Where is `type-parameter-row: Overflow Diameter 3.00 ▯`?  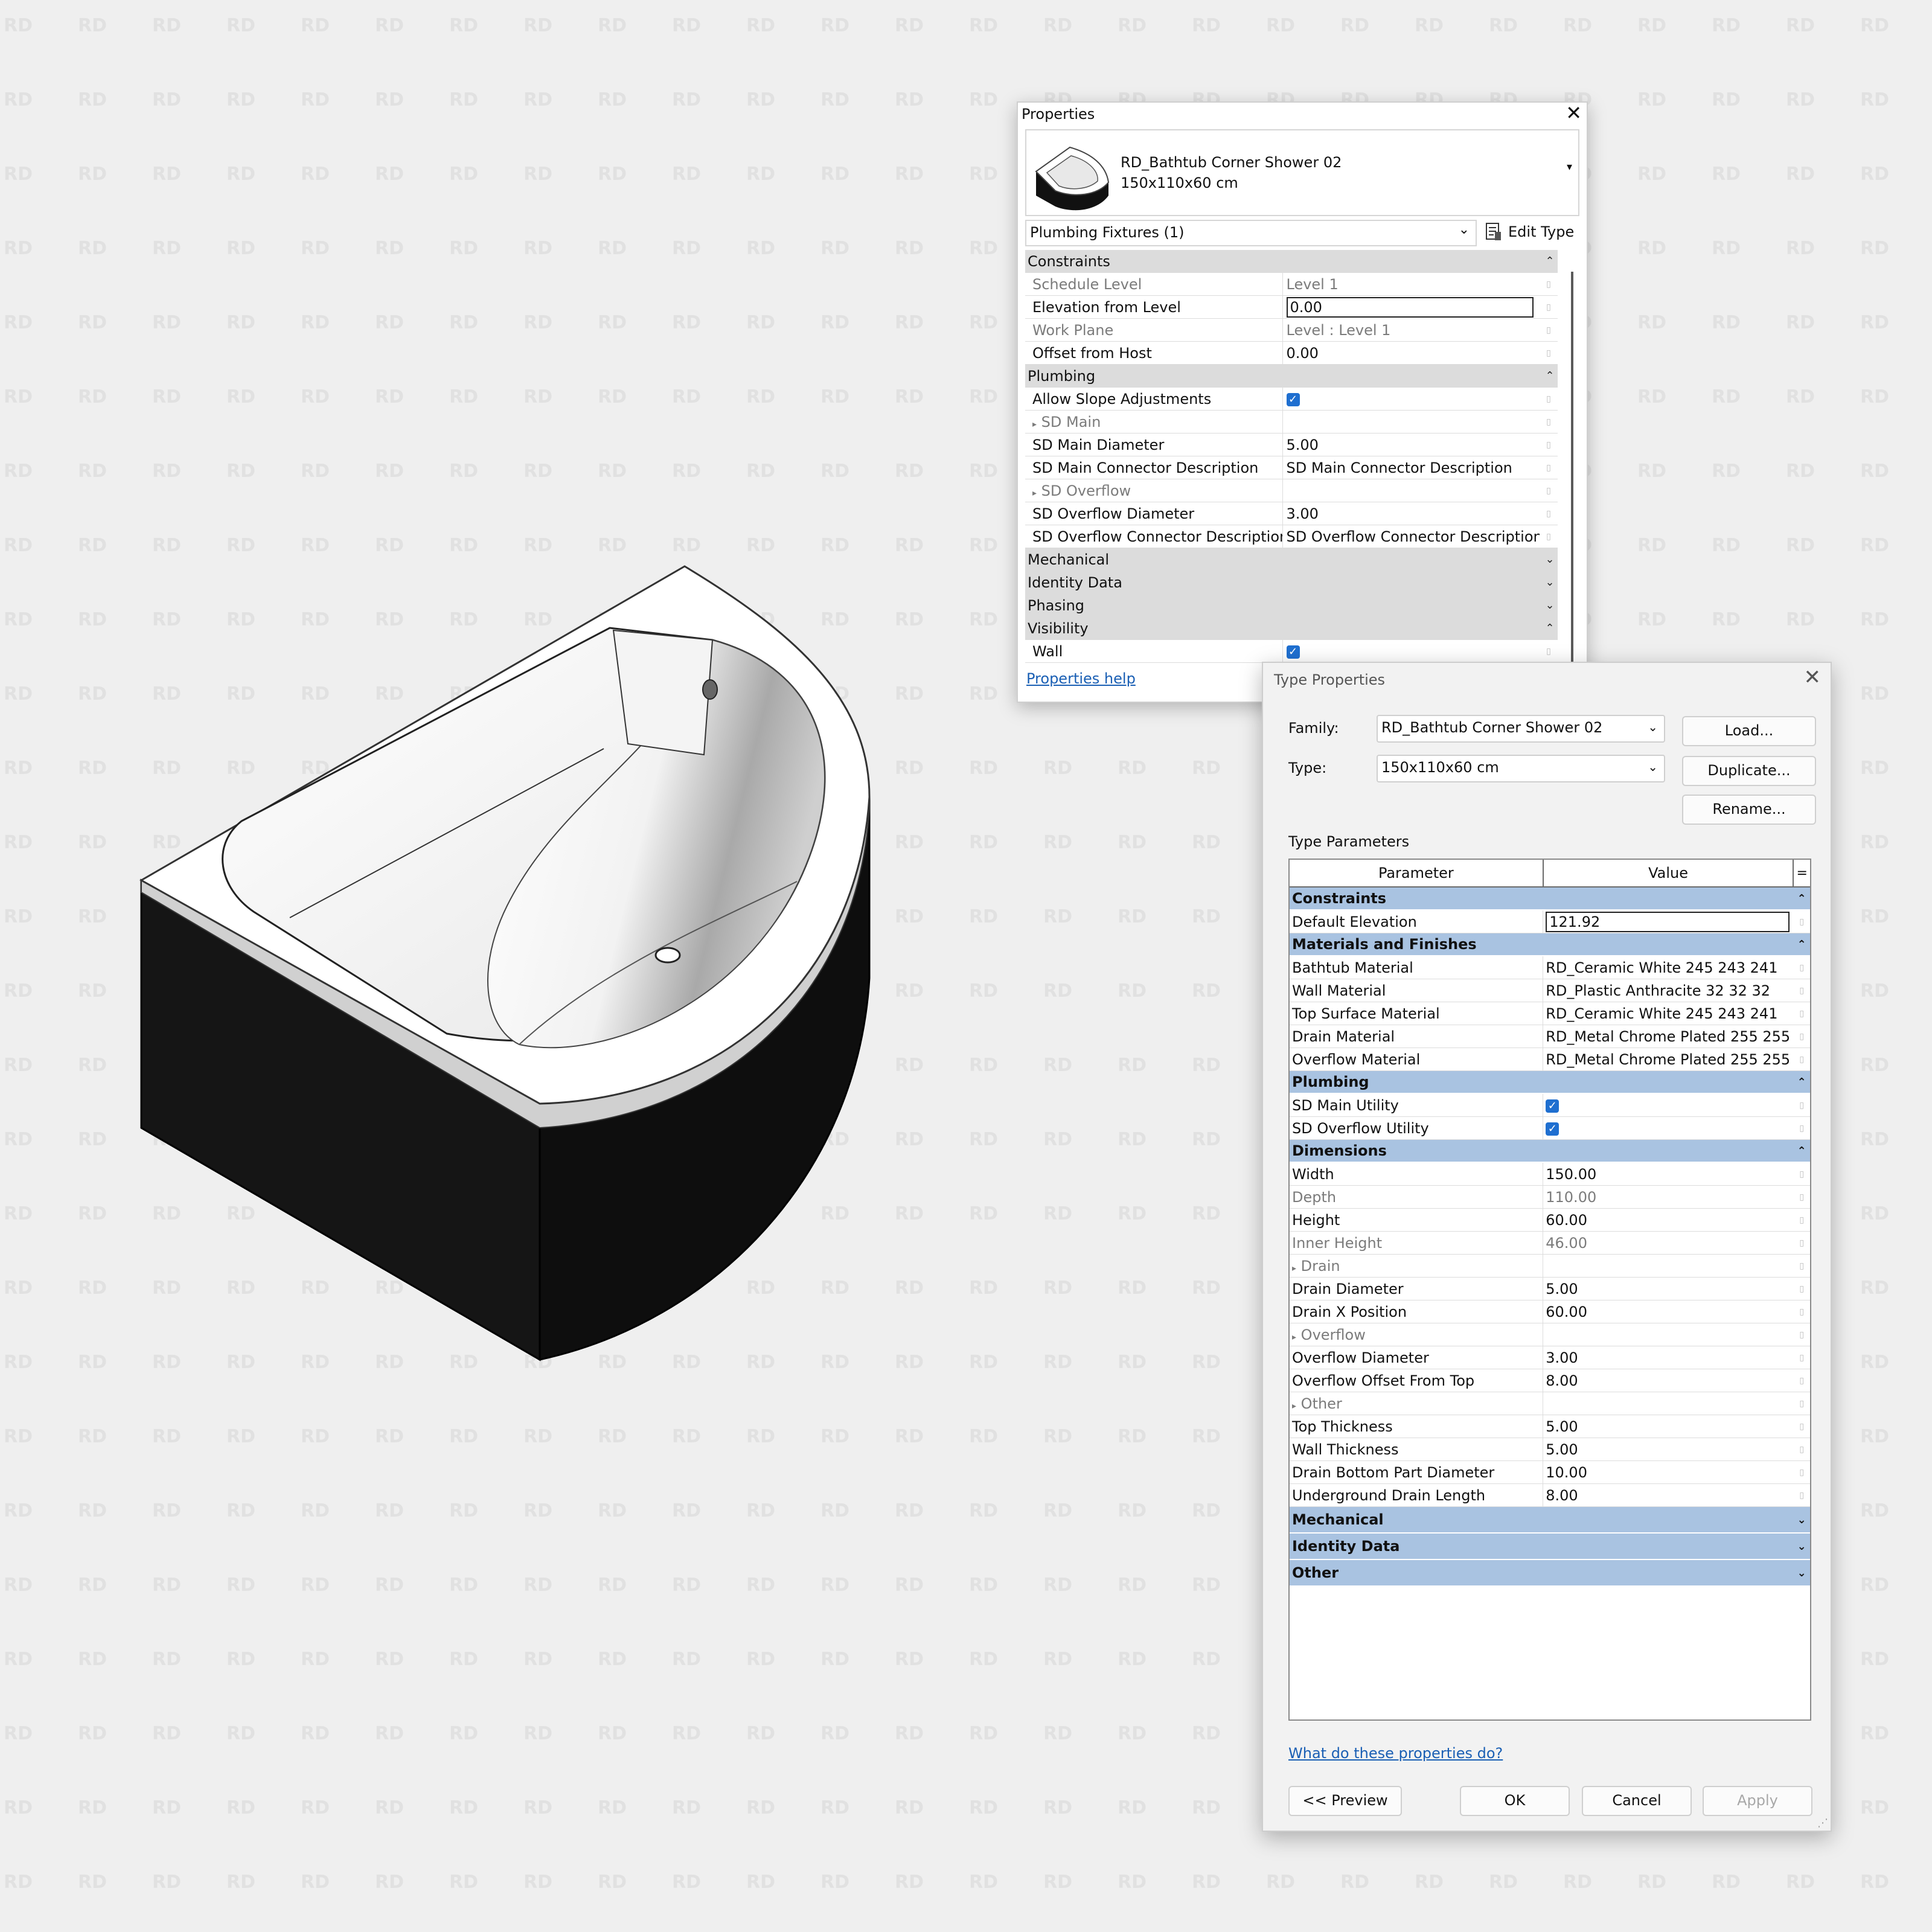 type-parameter-row: Overflow Diameter 3.00 ▯ is located at coordinates (1550, 1358).